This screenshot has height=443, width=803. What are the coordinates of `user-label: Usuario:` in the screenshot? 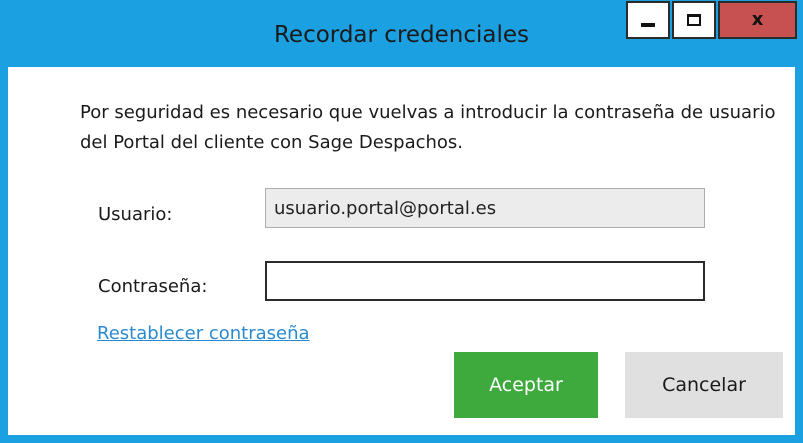 It's located at (135, 214).